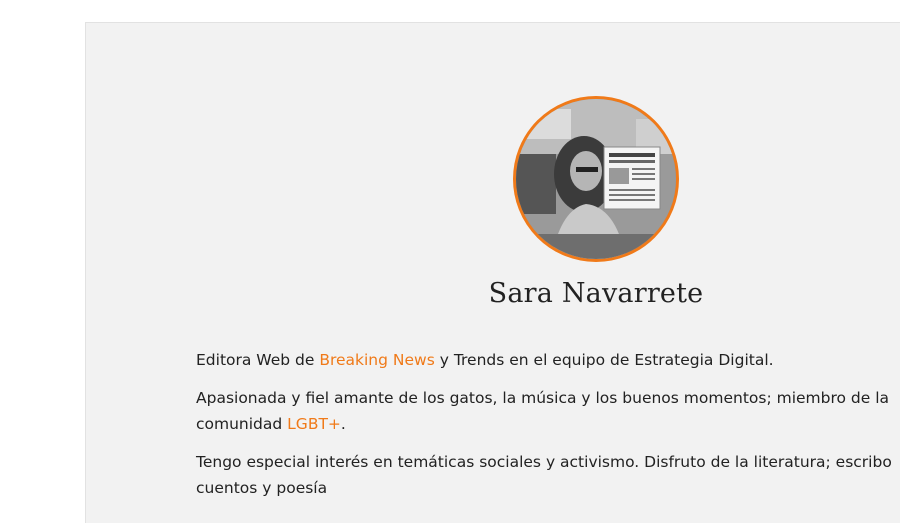 This screenshot has width=900, height=523. What do you see at coordinates (343, 424) in the screenshot?
I see `bio-text: .` at bounding box center [343, 424].